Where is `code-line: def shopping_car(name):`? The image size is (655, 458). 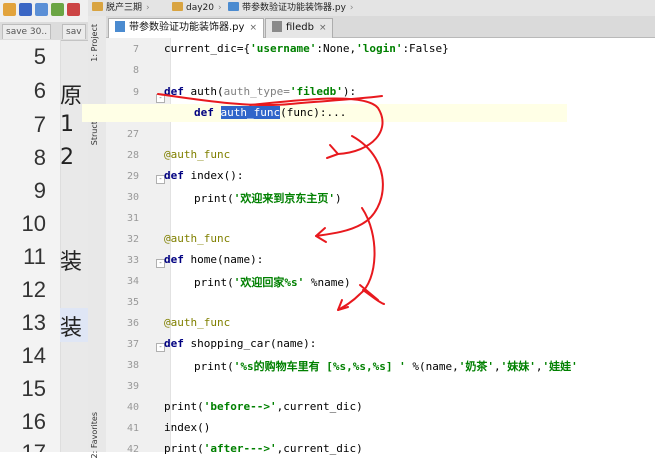 code-line: def shopping_car(name): is located at coordinates (240, 343).